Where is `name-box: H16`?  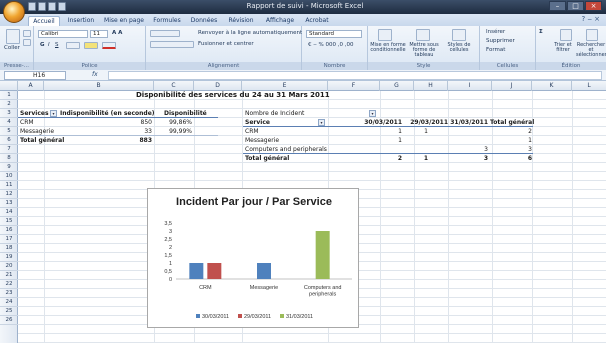
name-box: H16 is located at coordinates (35, 75).